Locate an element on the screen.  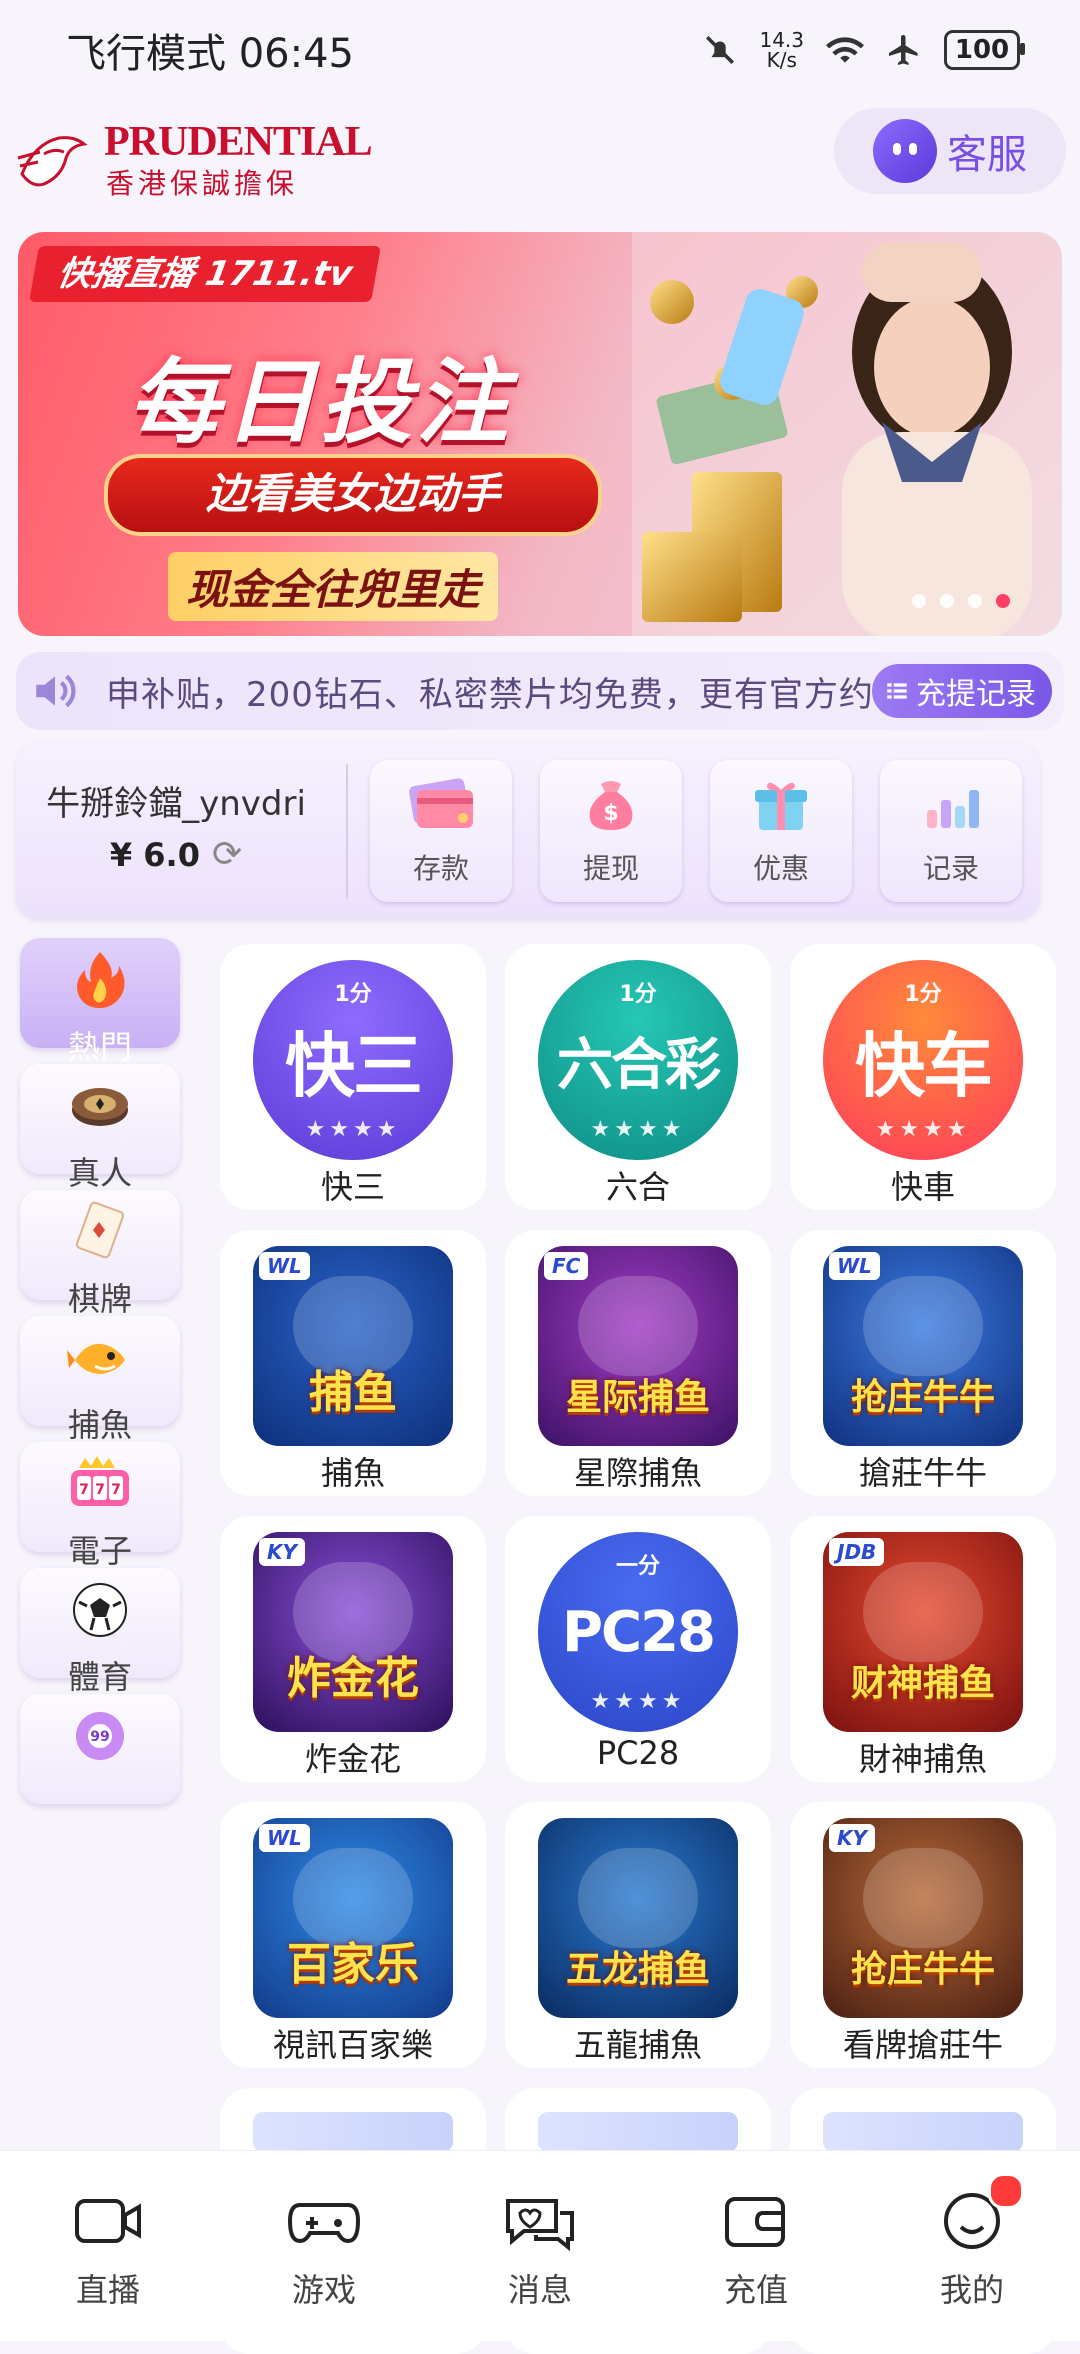
game-artwork: WL 抢庄牛牛 is located at coordinates (923, 1346).